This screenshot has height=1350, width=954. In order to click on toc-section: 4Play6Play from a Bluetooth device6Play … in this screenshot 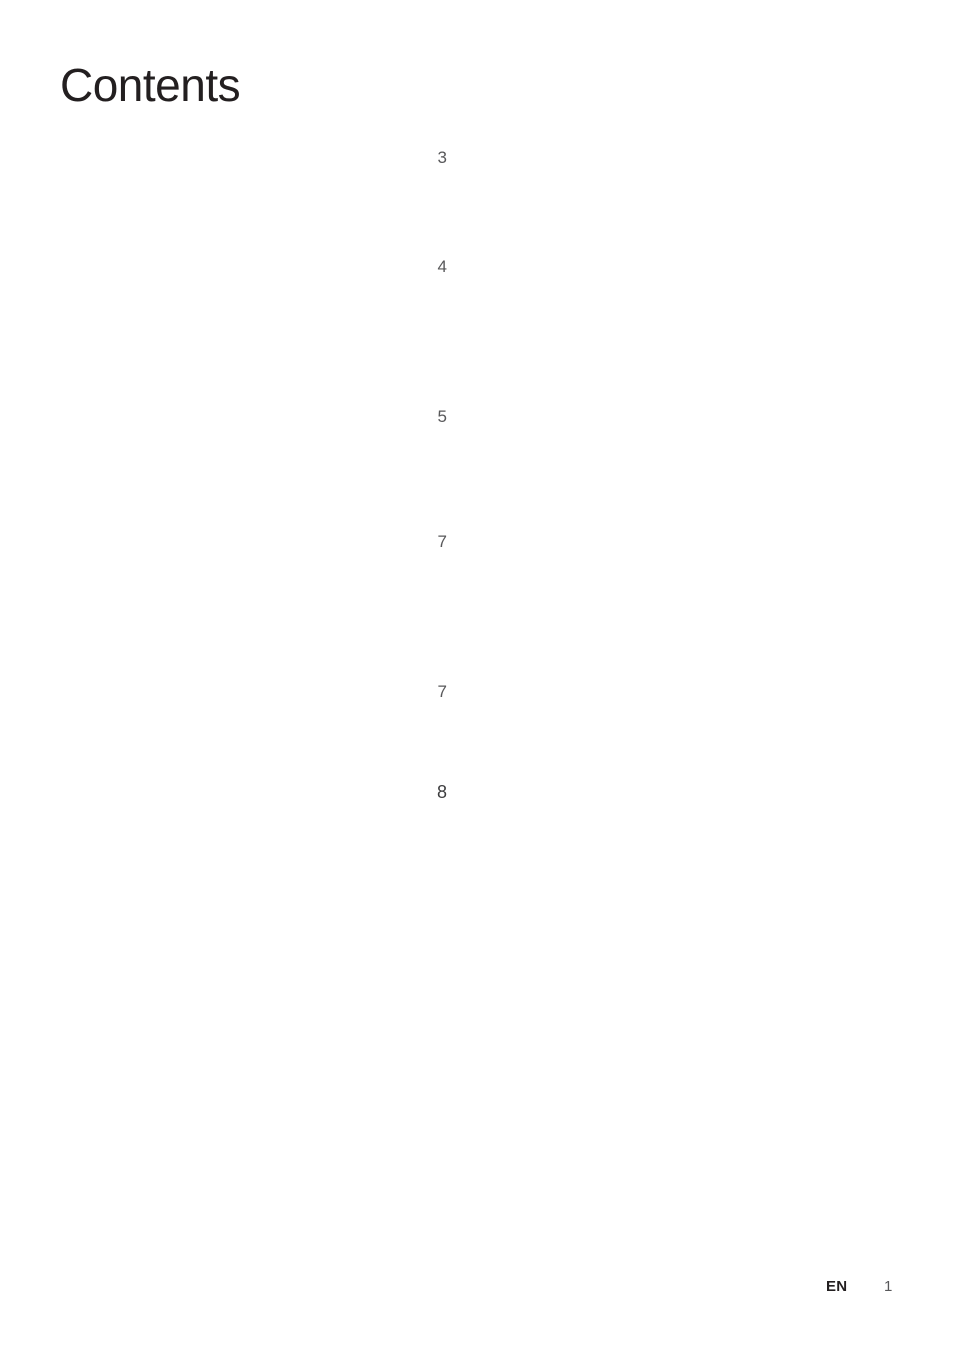, I will do `click(253, 607)`.